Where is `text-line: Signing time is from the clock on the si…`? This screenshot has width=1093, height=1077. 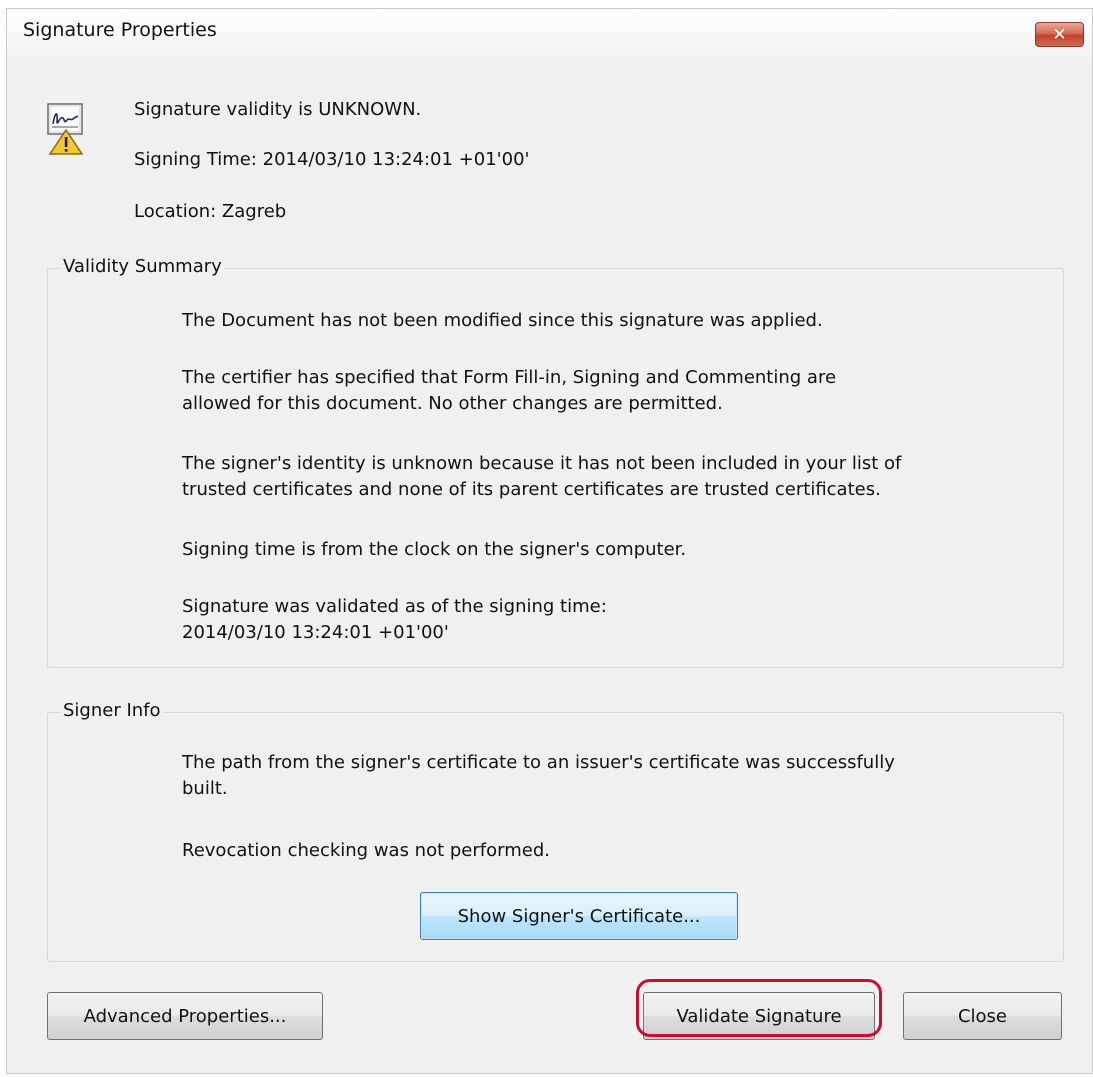 text-line: Signing time is from the clock on the si… is located at coordinates (434, 549).